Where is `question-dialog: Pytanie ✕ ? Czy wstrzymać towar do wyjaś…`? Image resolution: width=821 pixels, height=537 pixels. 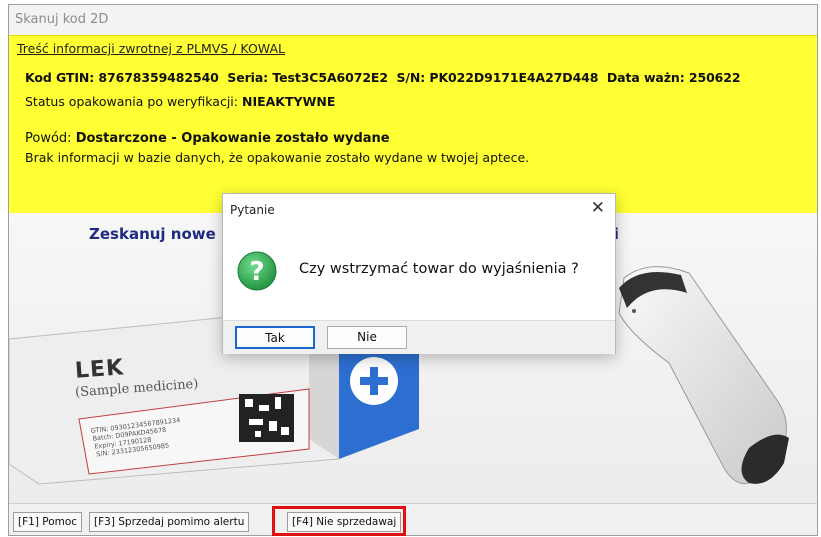
question-dialog: Pytanie ✕ ? Czy wstrzymać towar do wyjaś… is located at coordinates (419, 273).